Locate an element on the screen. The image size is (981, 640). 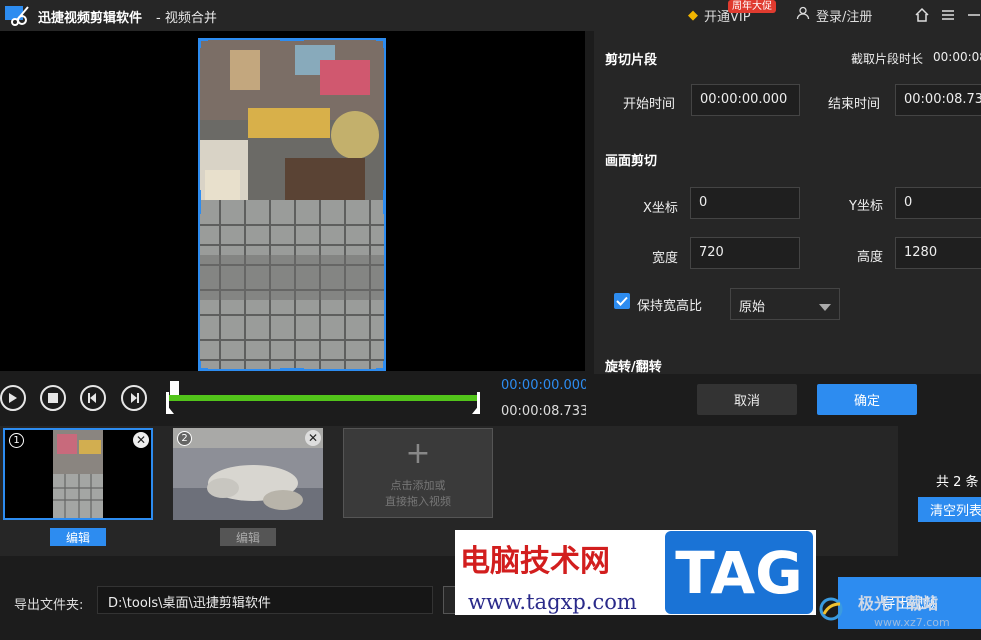
video-crop-frame is located at coordinates (292, 204).